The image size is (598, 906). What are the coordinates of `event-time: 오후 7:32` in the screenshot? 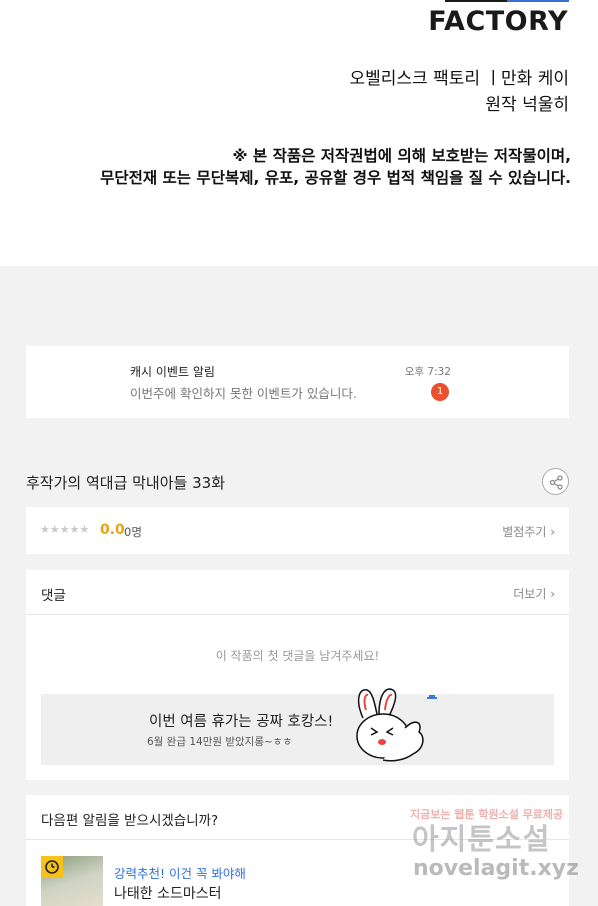 It's located at (427, 372).